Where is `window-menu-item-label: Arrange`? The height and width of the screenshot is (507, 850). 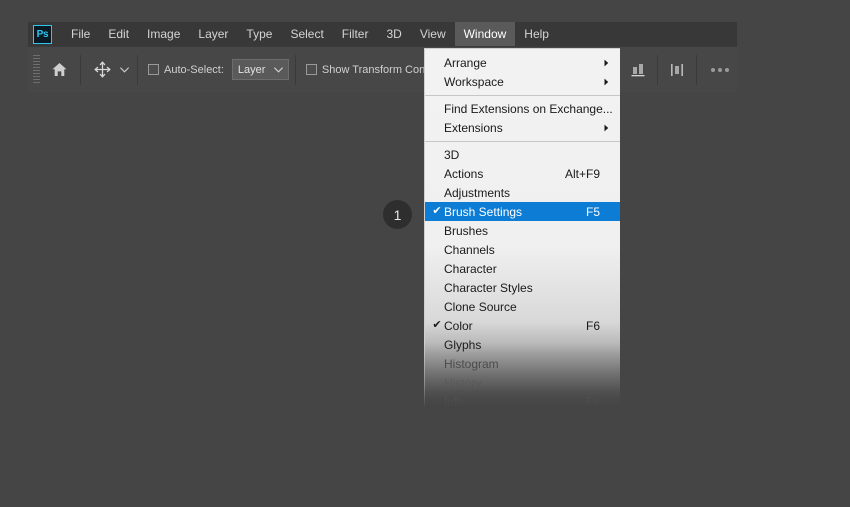
window-menu-item-label: Arrange is located at coordinates (465, 62).